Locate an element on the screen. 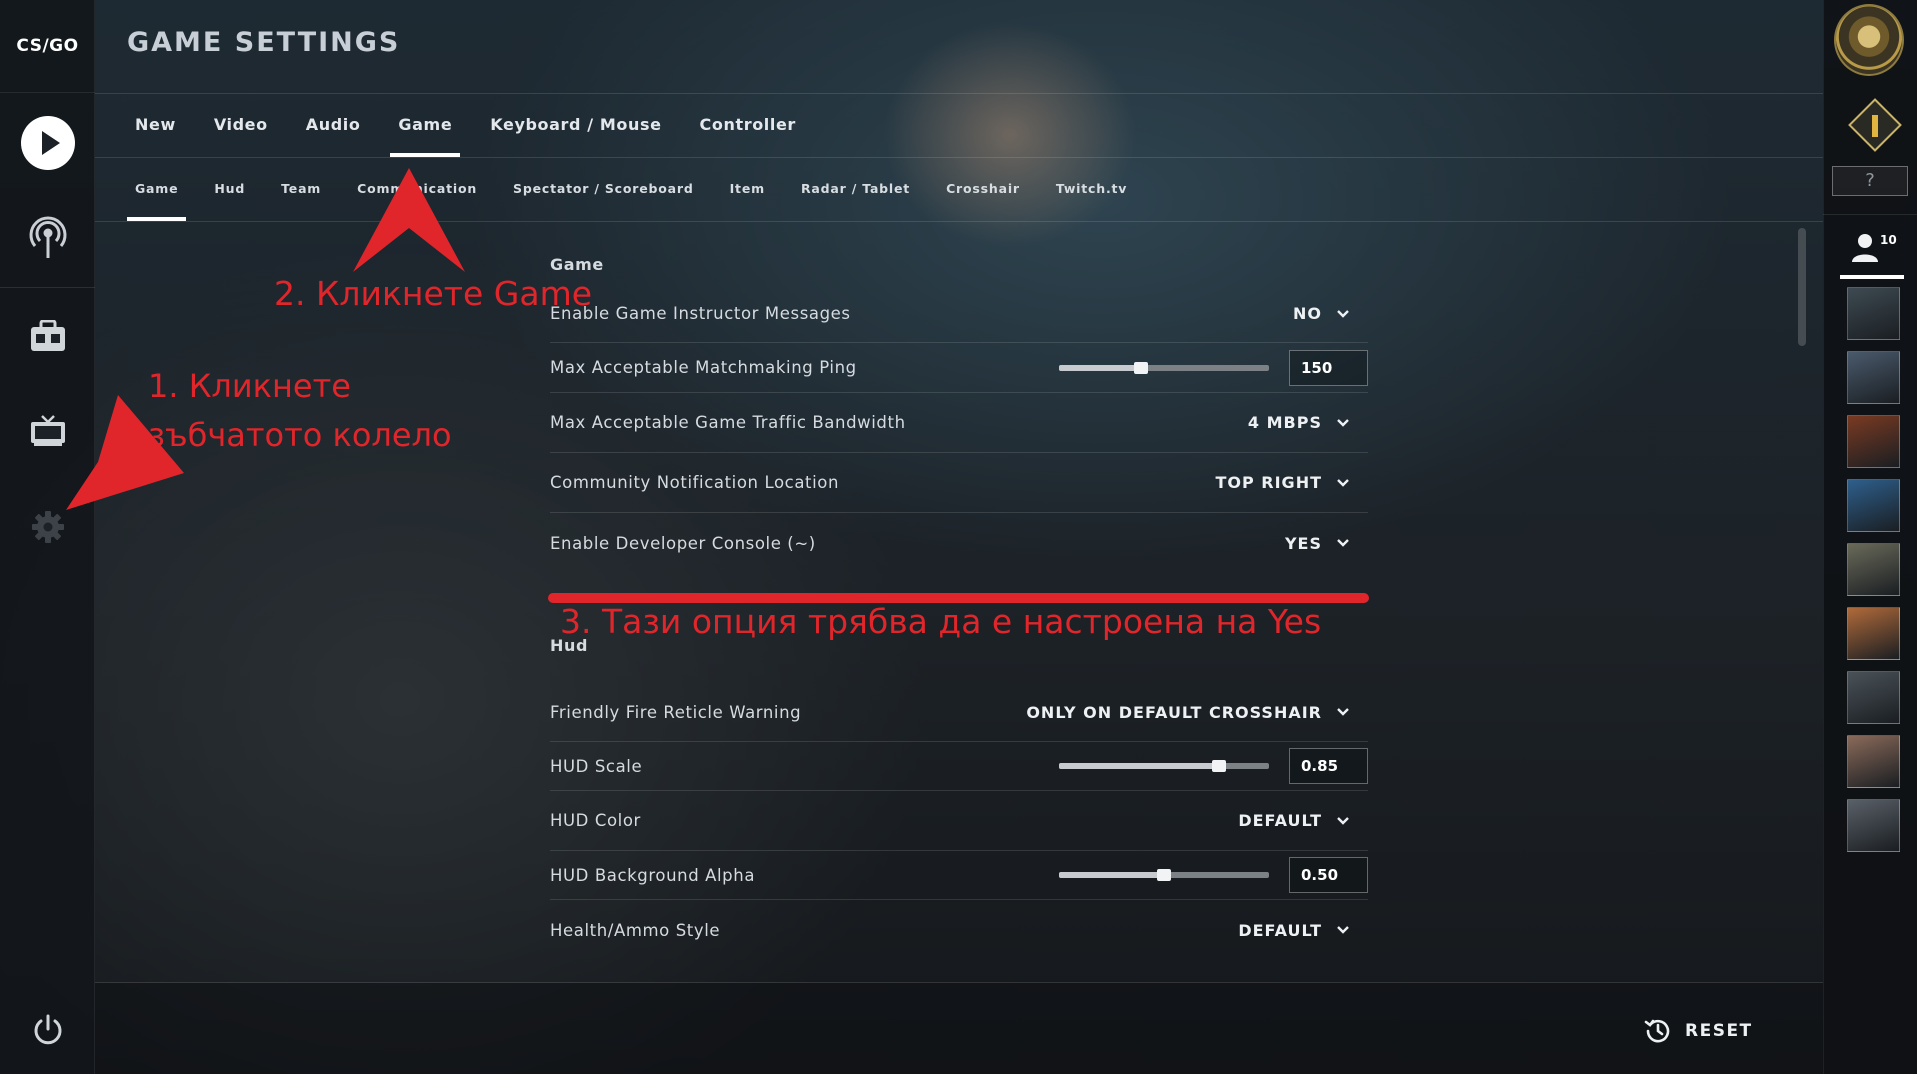 Image resolution: width=1917 pixels, height=1074 pixels. rank-bar is located at coordinates (1875, 126).